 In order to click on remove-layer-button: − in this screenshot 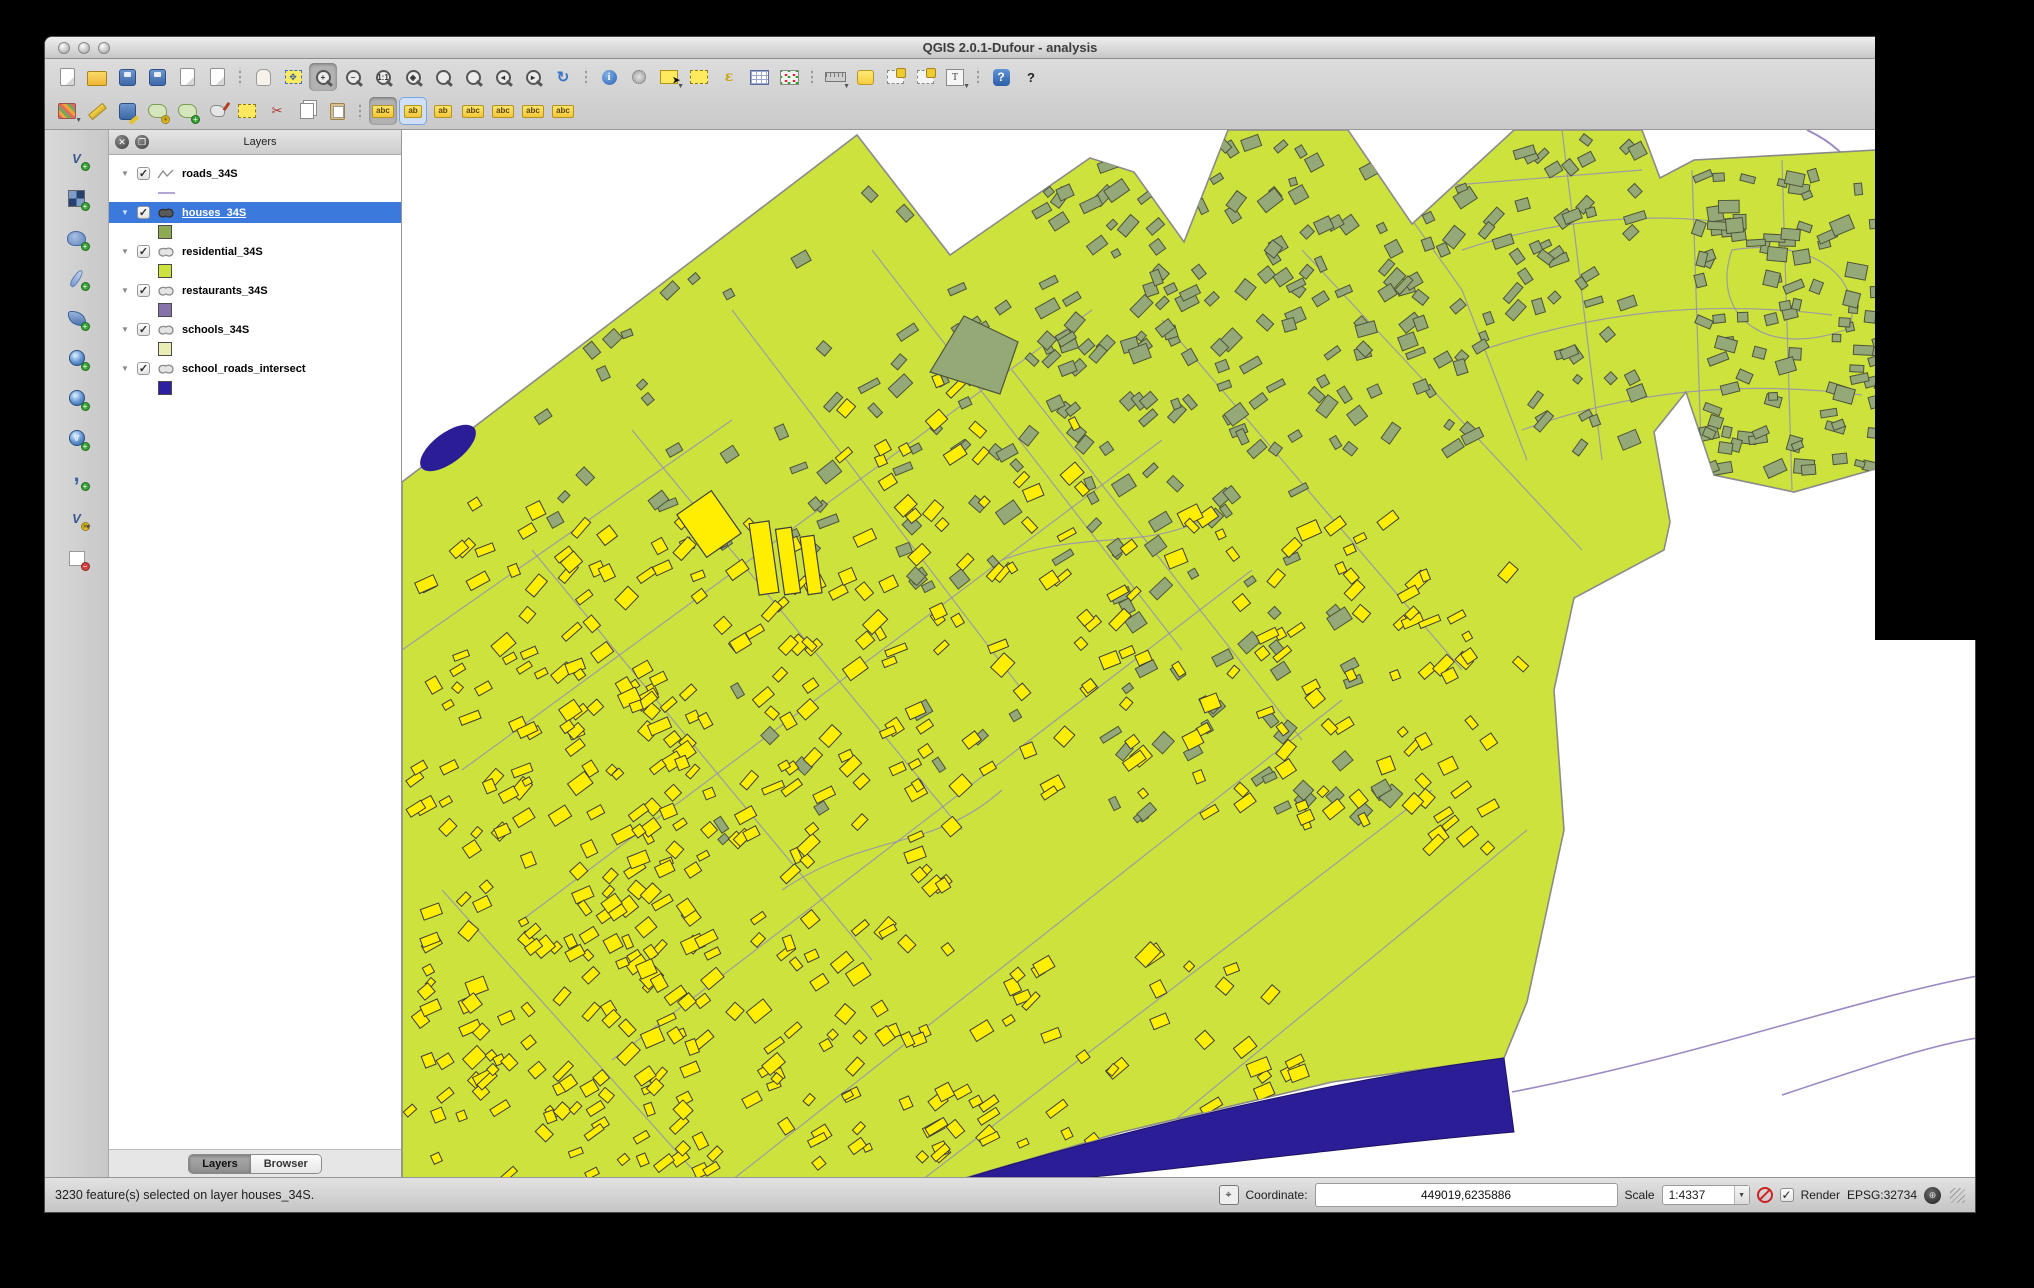, I will do `click(77, 558)`.